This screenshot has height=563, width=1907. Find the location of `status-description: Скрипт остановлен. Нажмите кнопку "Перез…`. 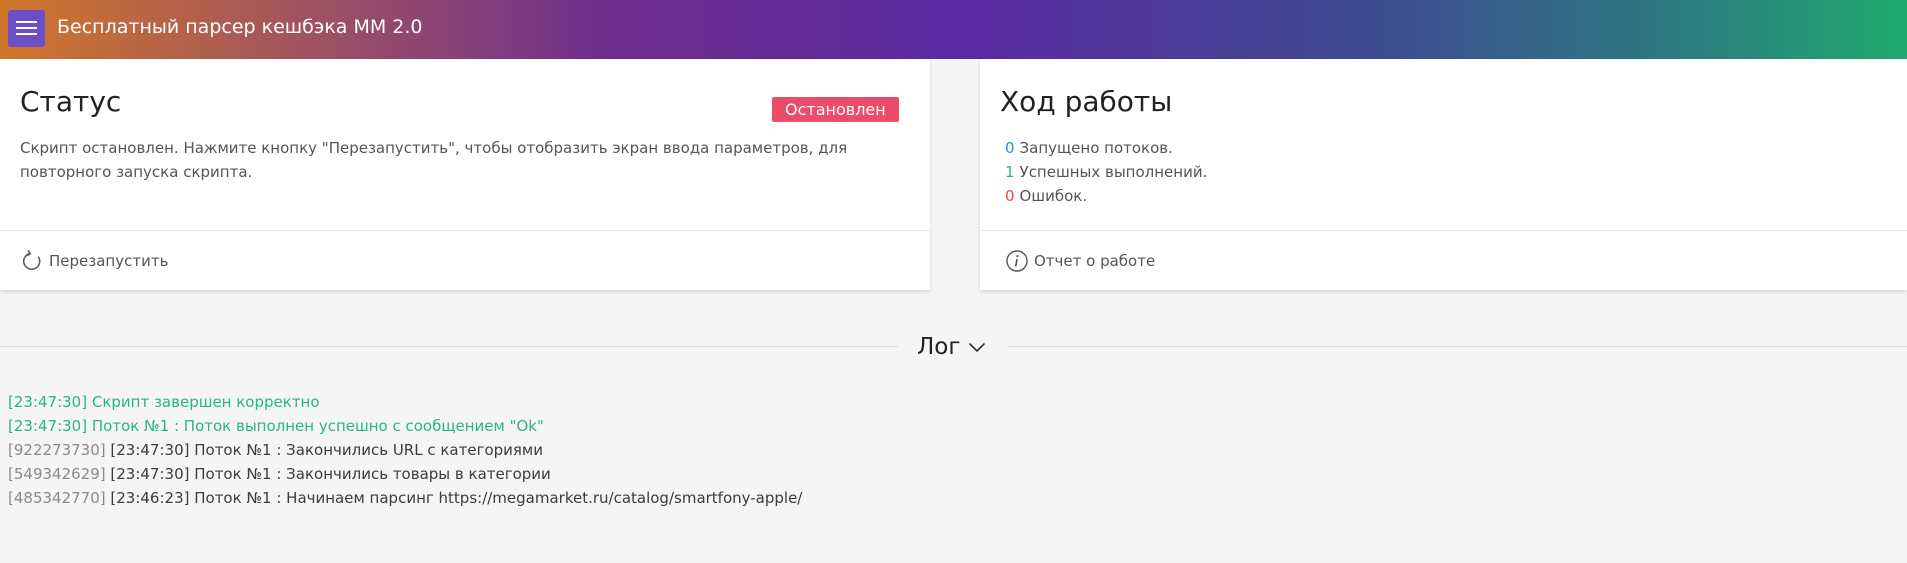

status-description: Скрипт остановлен. Нажмите кнопку "Перез… is located at coordinates (434, 160).